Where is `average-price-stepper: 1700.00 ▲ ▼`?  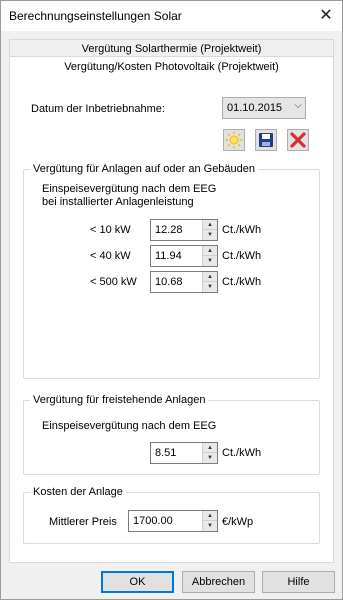 average-price-stepper: 1700.00 ▲ ▼ is located at coordinates (173, 521).